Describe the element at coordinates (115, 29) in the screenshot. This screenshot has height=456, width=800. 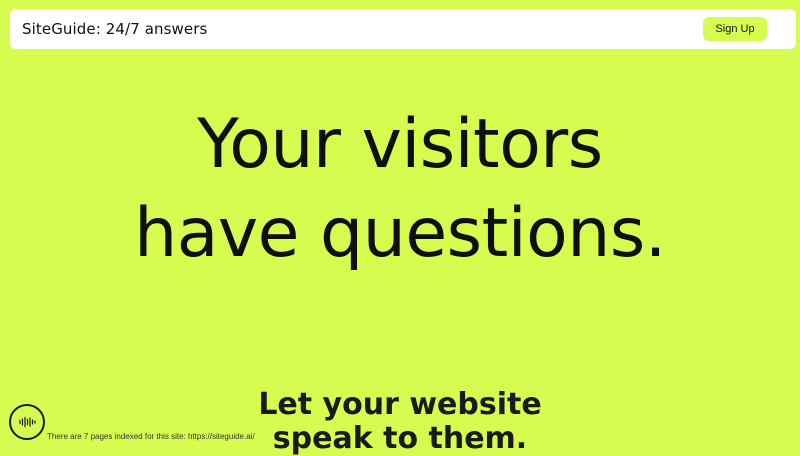
I see `site-title: SiteGuide: 24/7 answers` at that location.